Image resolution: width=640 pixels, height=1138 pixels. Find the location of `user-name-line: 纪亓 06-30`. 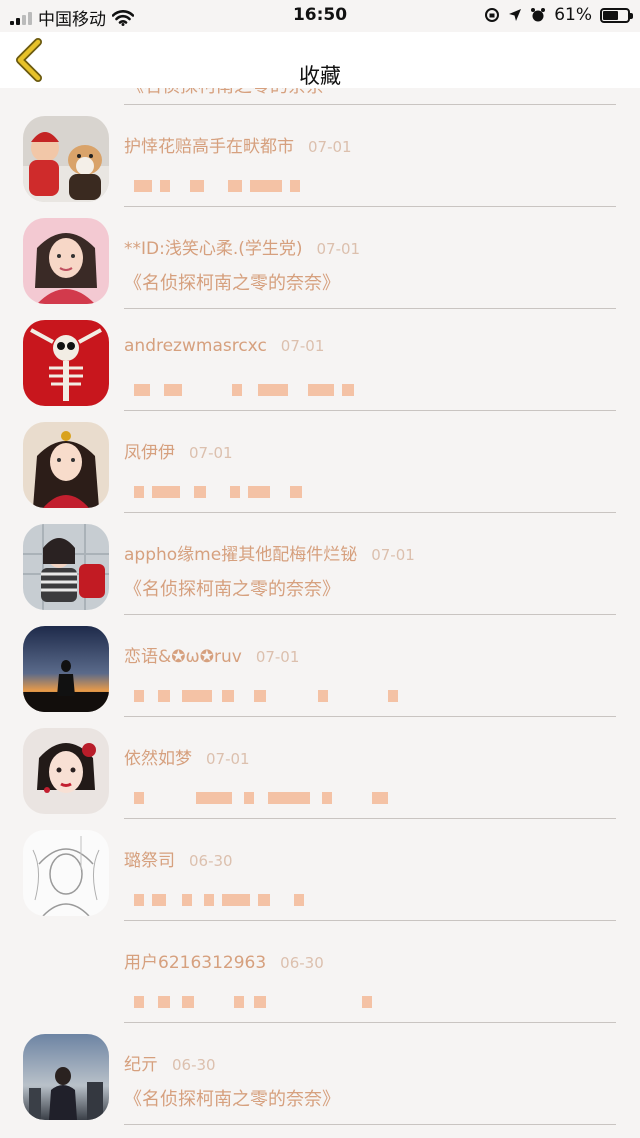

user-name-line: 纪亓 06-30 is located at coordinates (170, 1062).